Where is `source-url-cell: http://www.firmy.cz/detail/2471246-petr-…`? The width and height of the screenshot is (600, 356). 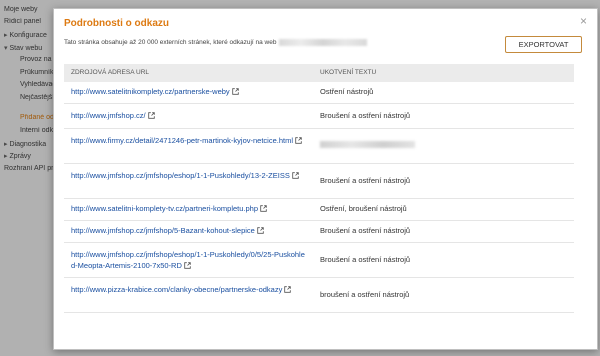
source-url-cell: http://www.firmy.cz/detail/2471246-petr-… is located at coordinates (190, 142).